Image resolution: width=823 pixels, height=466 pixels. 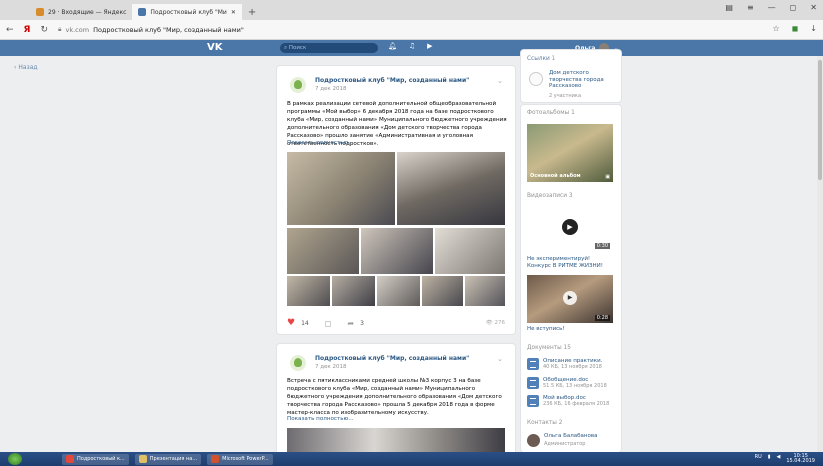 What do you see at coordinates (575, 386) in the screenshot?
I see `document-meta: 51.5 КБ, 13 ноября 2018` at bounding box center [575, 386].